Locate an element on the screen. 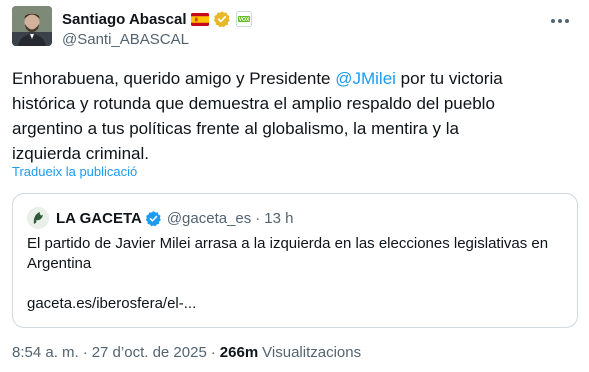  tweet-time: 8:54 a. m. is located at coordinates (45, 352).